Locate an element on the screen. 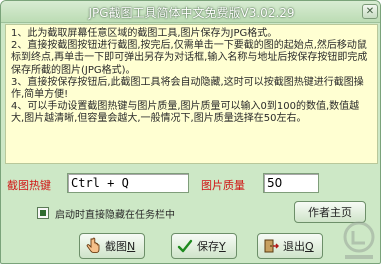  quality-label: 图片质量 is located at coordinates (223, 185).